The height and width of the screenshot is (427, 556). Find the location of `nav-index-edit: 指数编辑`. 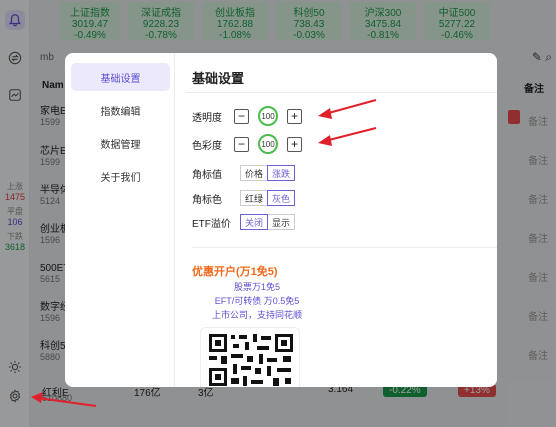

nav-index-edit: 指数编辑 is located at coordinates (120, 110).